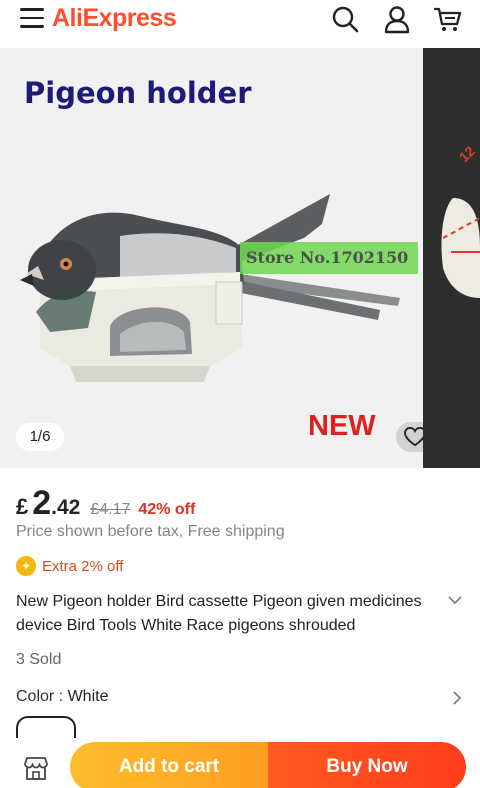  Describe the element at coordinates (42, 503) in the screenshot. I see `price-whole: 2` at that location.